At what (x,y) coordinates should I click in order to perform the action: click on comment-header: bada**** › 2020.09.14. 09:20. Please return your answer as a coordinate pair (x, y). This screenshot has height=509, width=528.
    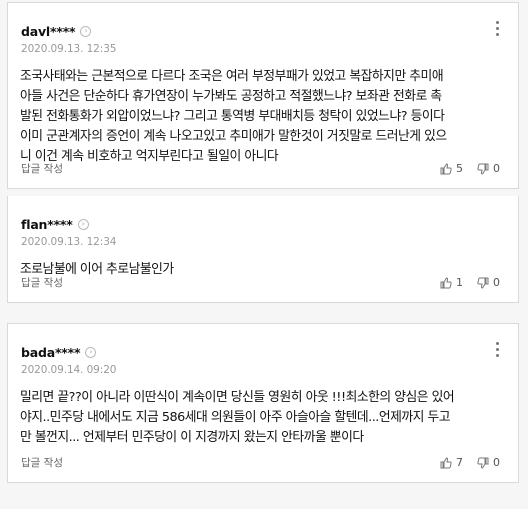
    Looking at the image, I should click on (263, 350).